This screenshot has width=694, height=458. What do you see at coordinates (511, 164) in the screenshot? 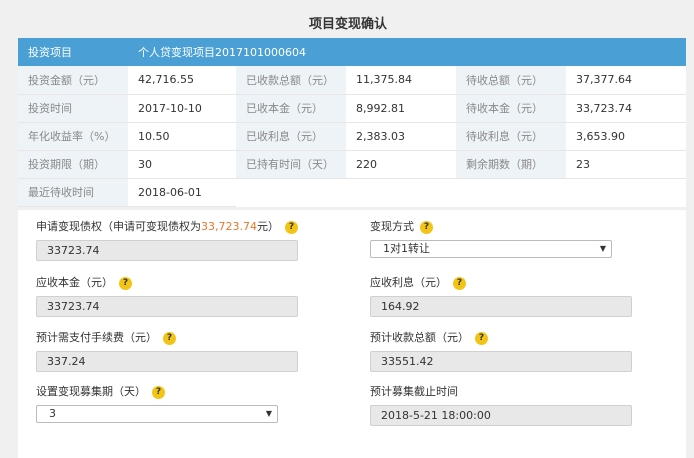
I see `row-label: 剩余期数（期）` at bounding box center [511, 164].